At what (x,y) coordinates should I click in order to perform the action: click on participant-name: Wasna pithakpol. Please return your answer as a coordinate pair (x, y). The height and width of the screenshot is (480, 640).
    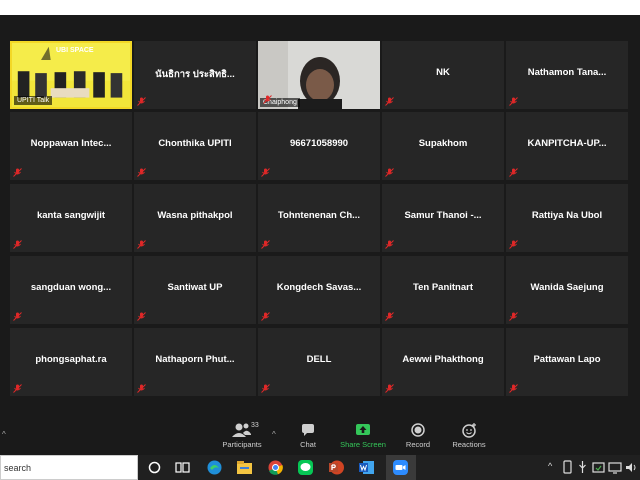
    Looking at the image, I should click on (195, 215).